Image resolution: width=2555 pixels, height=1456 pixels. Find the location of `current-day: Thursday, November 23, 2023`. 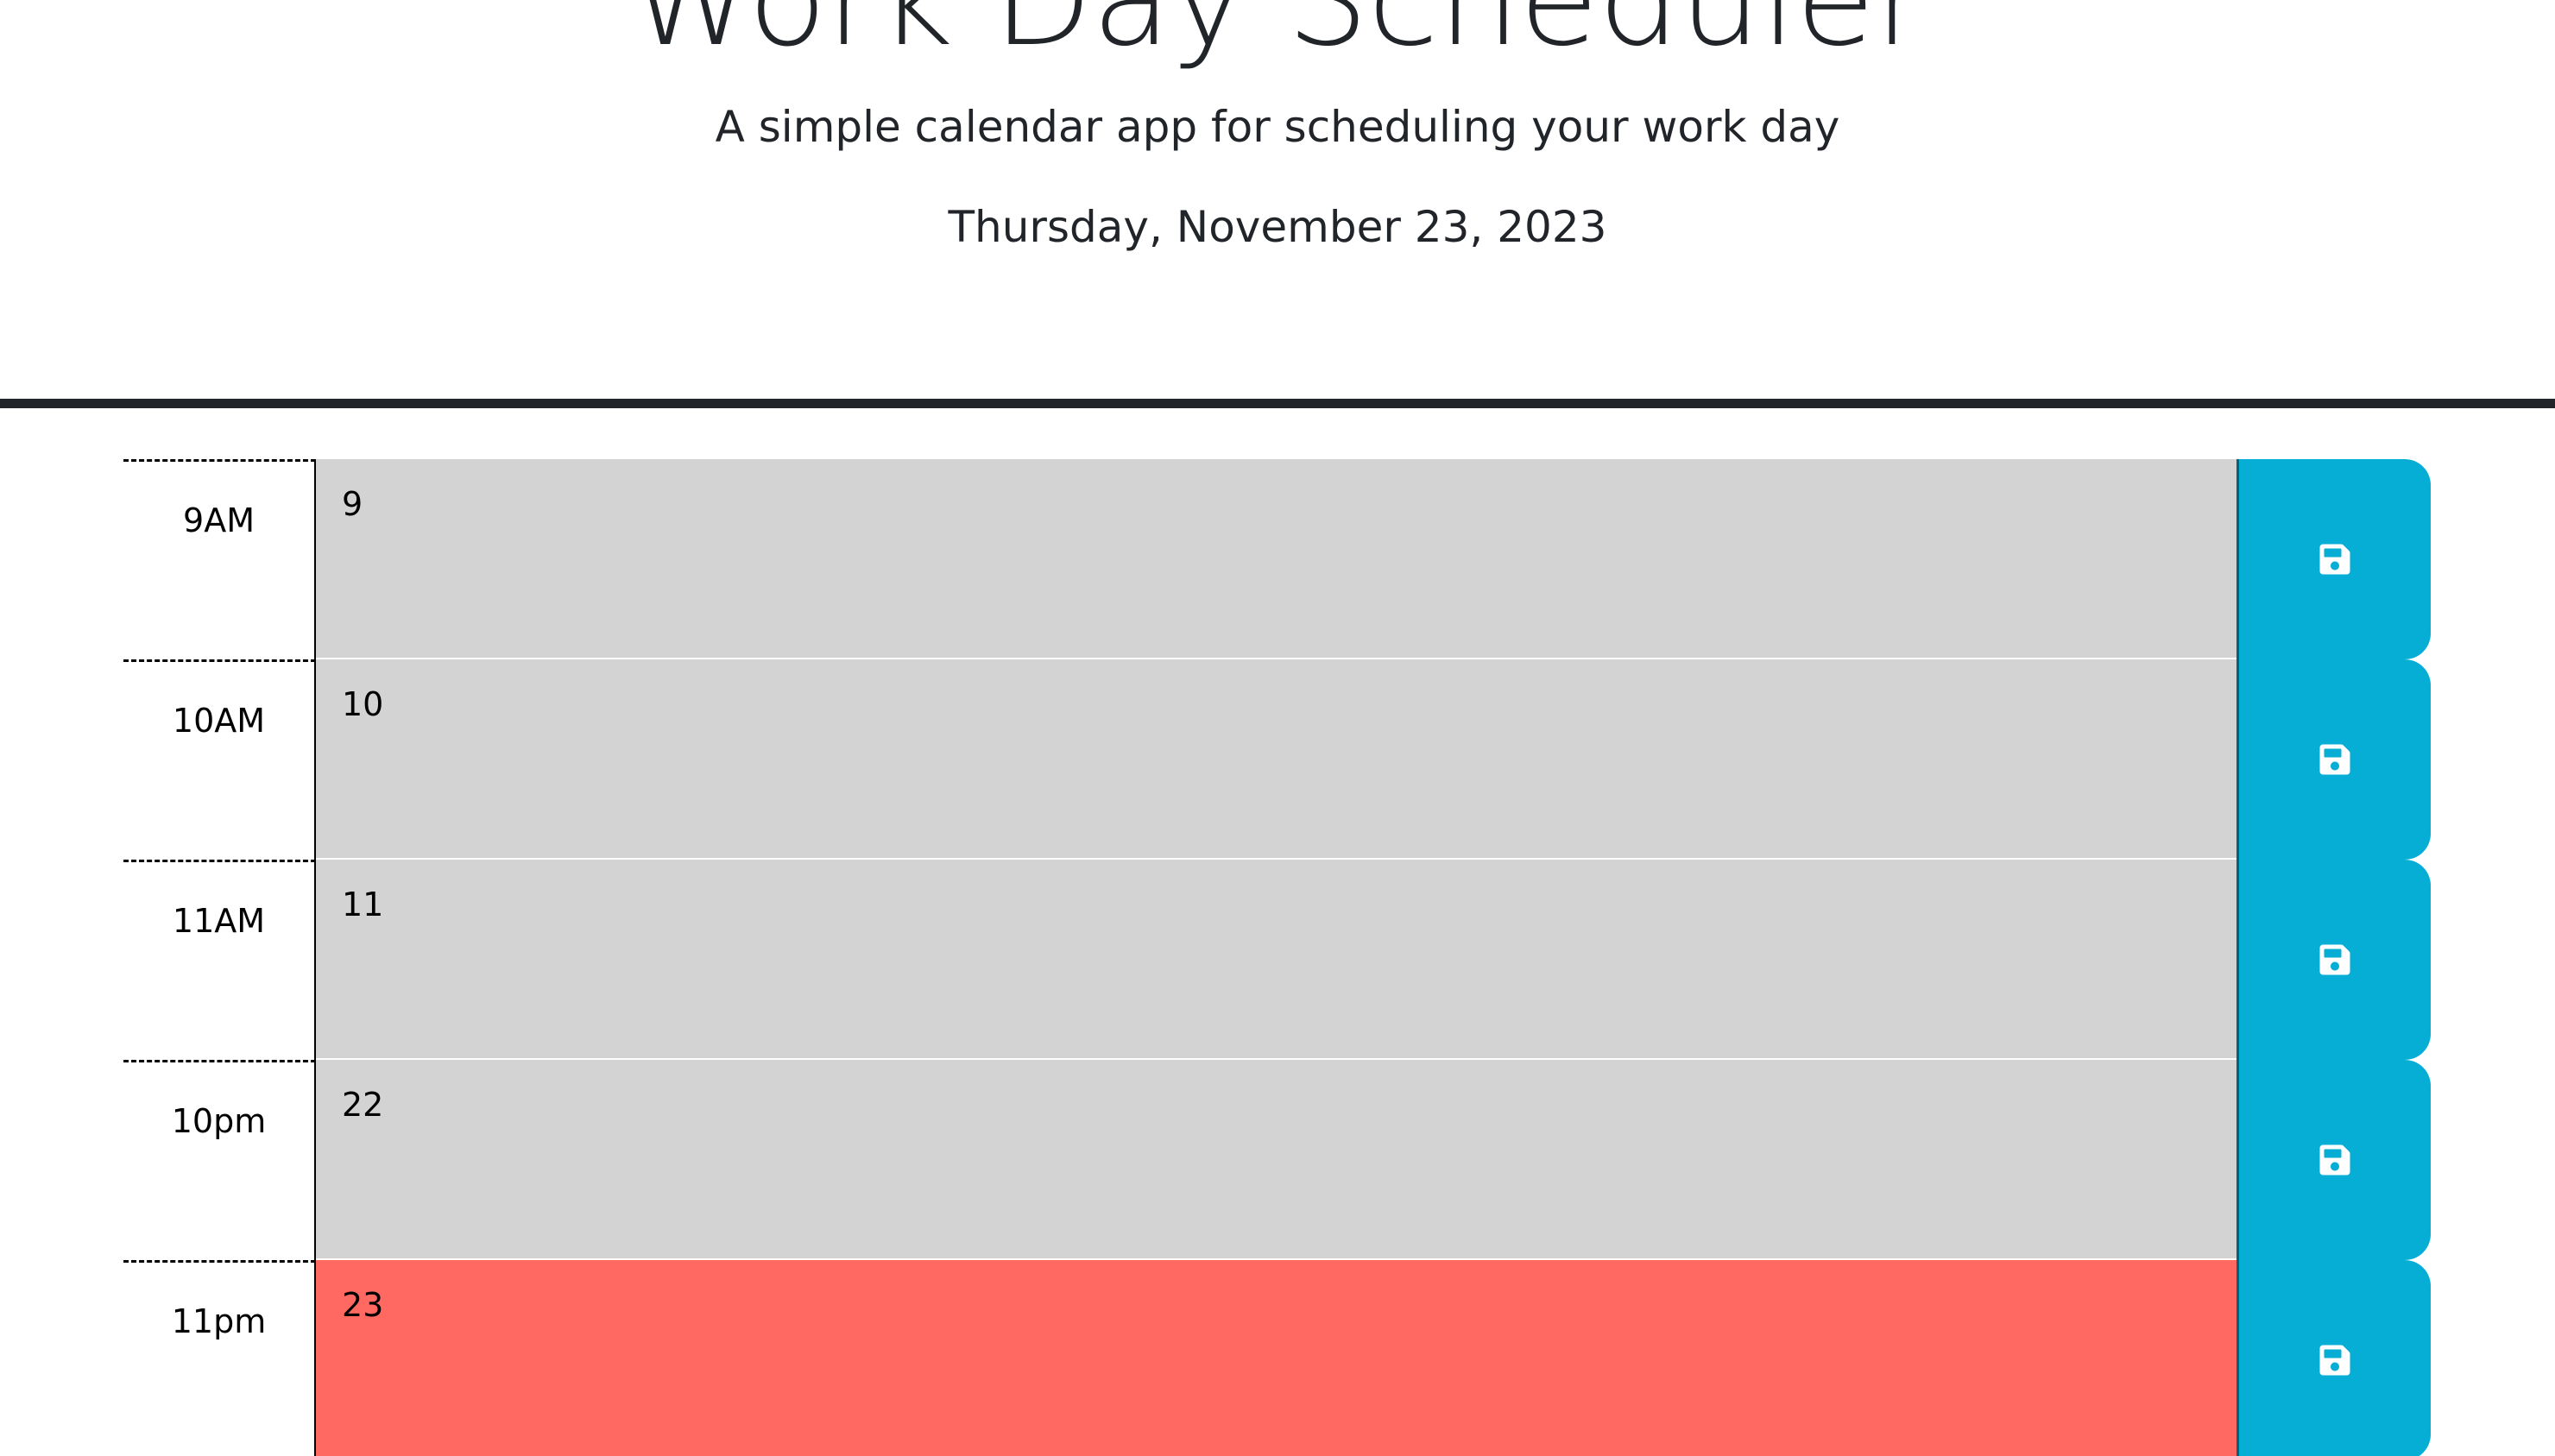

current-day: Thursday, November 23, 2023 is located at coordinates (1277, 227).